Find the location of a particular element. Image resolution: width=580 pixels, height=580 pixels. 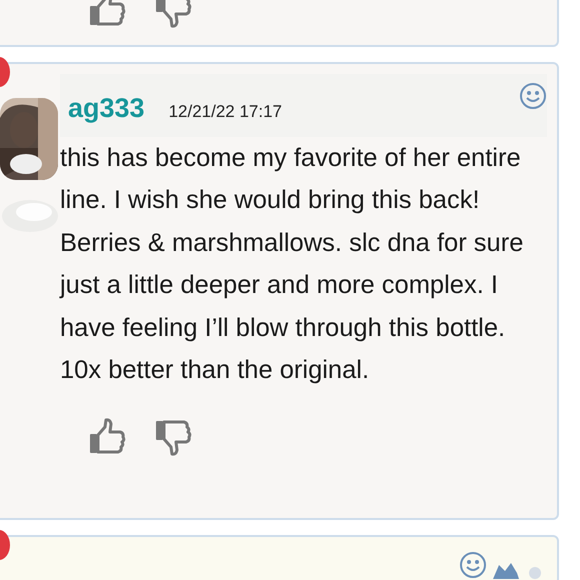

post-date: 12/21/22 17:17 is located at coordinates (225, 112).